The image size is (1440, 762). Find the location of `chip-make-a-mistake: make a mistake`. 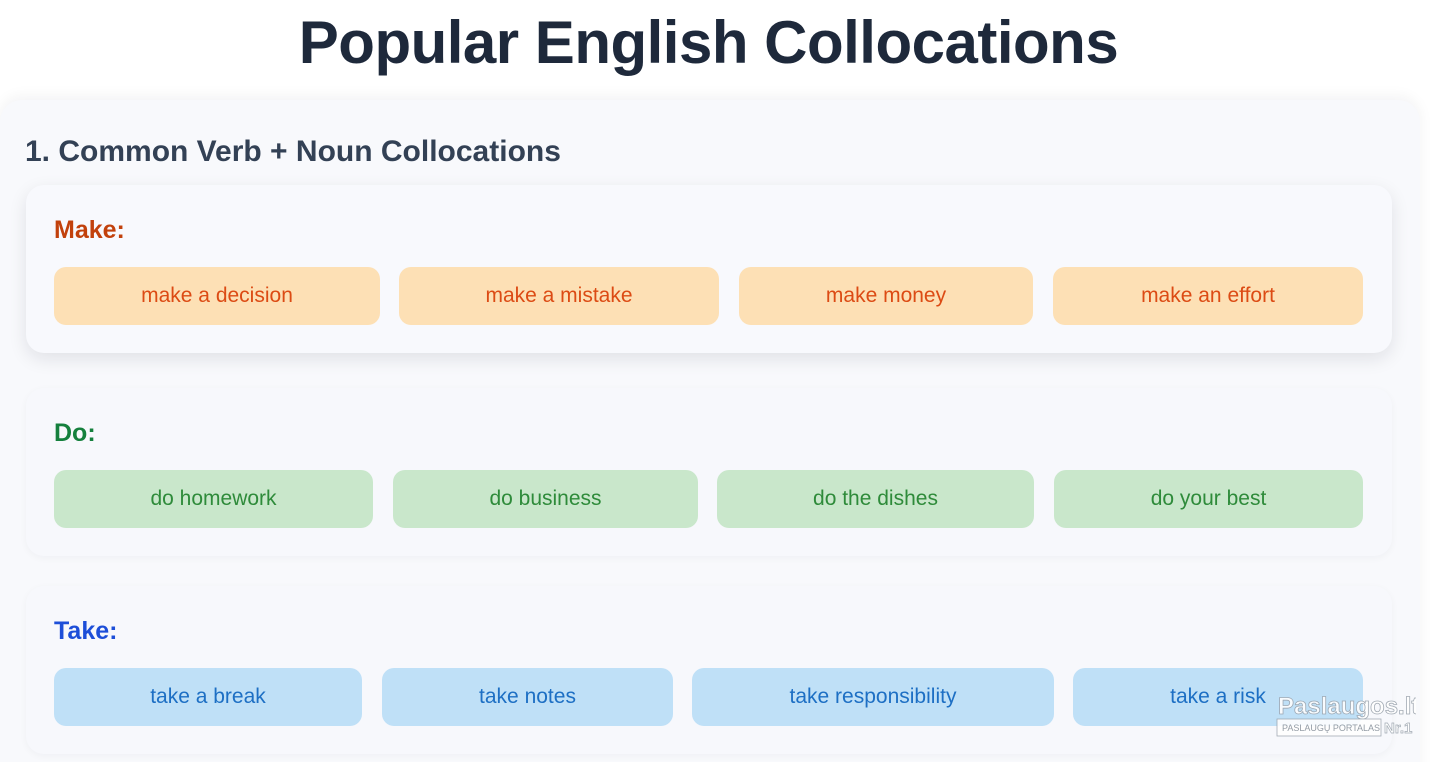

chip-make-a-mistake: make a mistake is located at coordinates (559, 296).